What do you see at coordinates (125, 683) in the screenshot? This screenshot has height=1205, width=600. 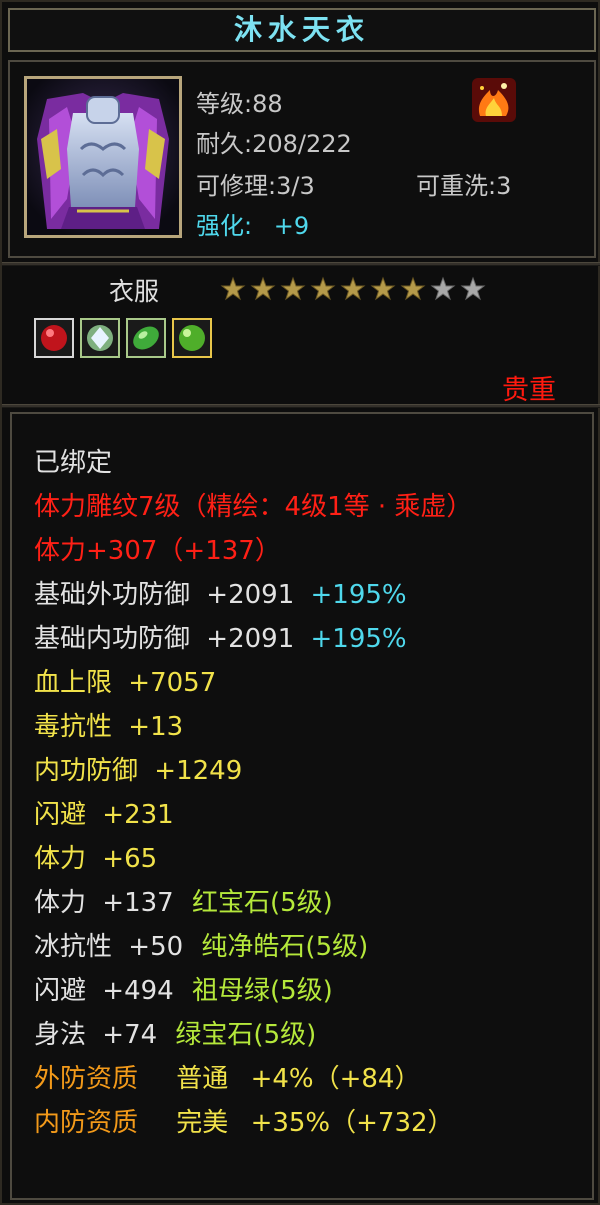 I see `hp-line: 血上限 +7057` at bounding box center [125, 683].